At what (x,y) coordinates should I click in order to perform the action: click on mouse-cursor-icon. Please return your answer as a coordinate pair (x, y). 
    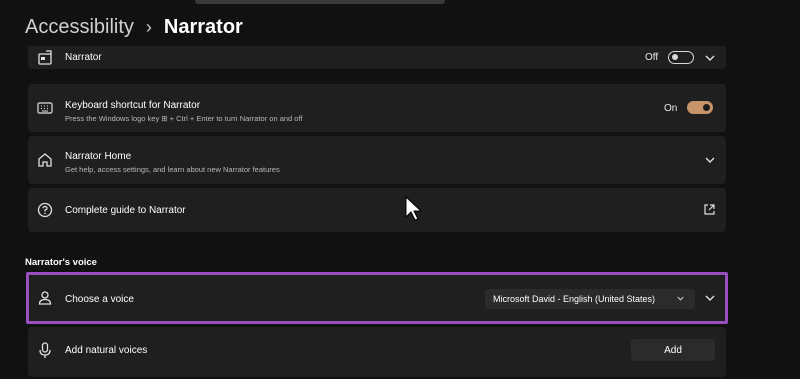
    Looking at the image, I should click on (415, 211).